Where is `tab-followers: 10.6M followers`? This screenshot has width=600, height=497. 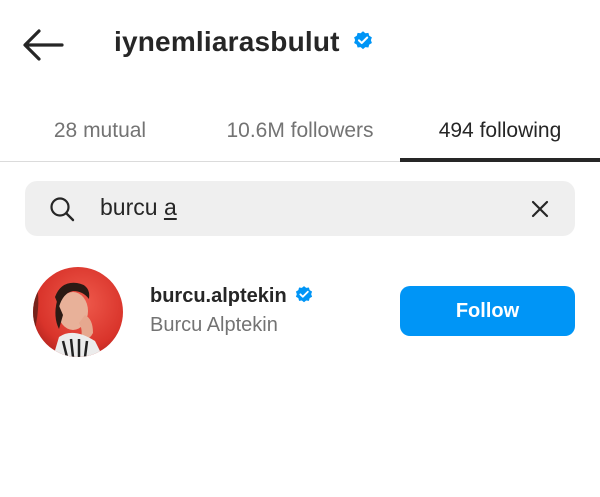
tab-followers: 10.6M followers is located at coordinates (300, 131).